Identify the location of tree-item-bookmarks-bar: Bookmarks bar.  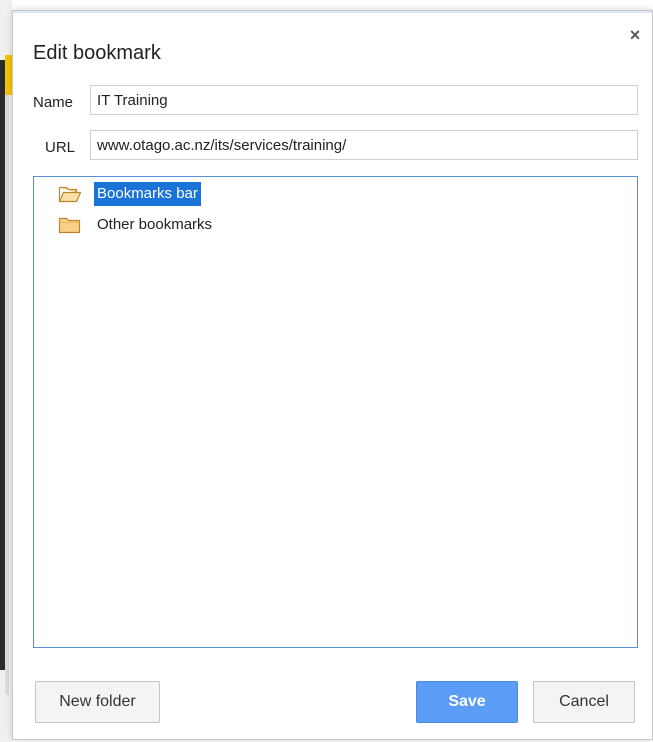
(129, 194).